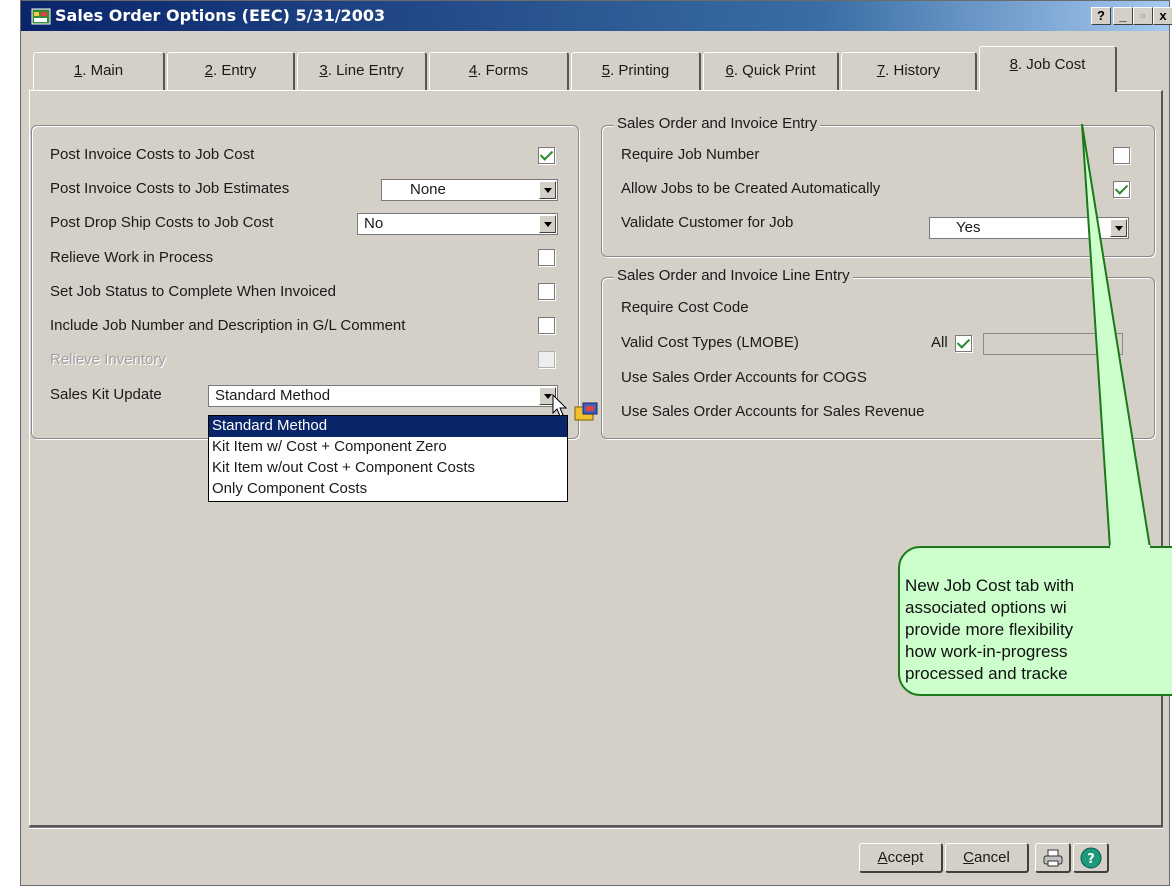  I want to click on relieve-inventory-checkbox, so click(546, 359).